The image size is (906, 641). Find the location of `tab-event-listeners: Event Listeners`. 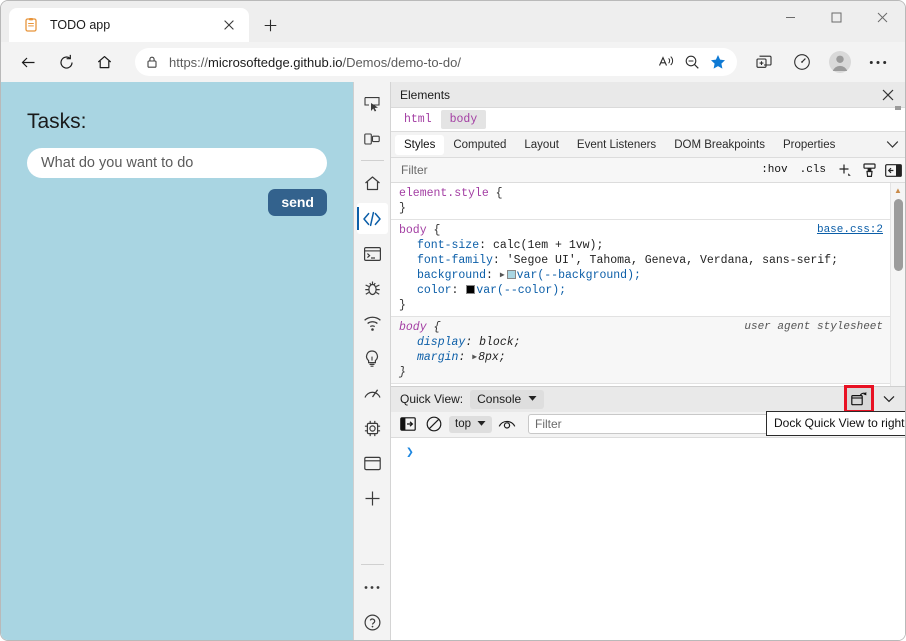

tab-event-listeners: Event Listeners is located at coordinates (616, 145).